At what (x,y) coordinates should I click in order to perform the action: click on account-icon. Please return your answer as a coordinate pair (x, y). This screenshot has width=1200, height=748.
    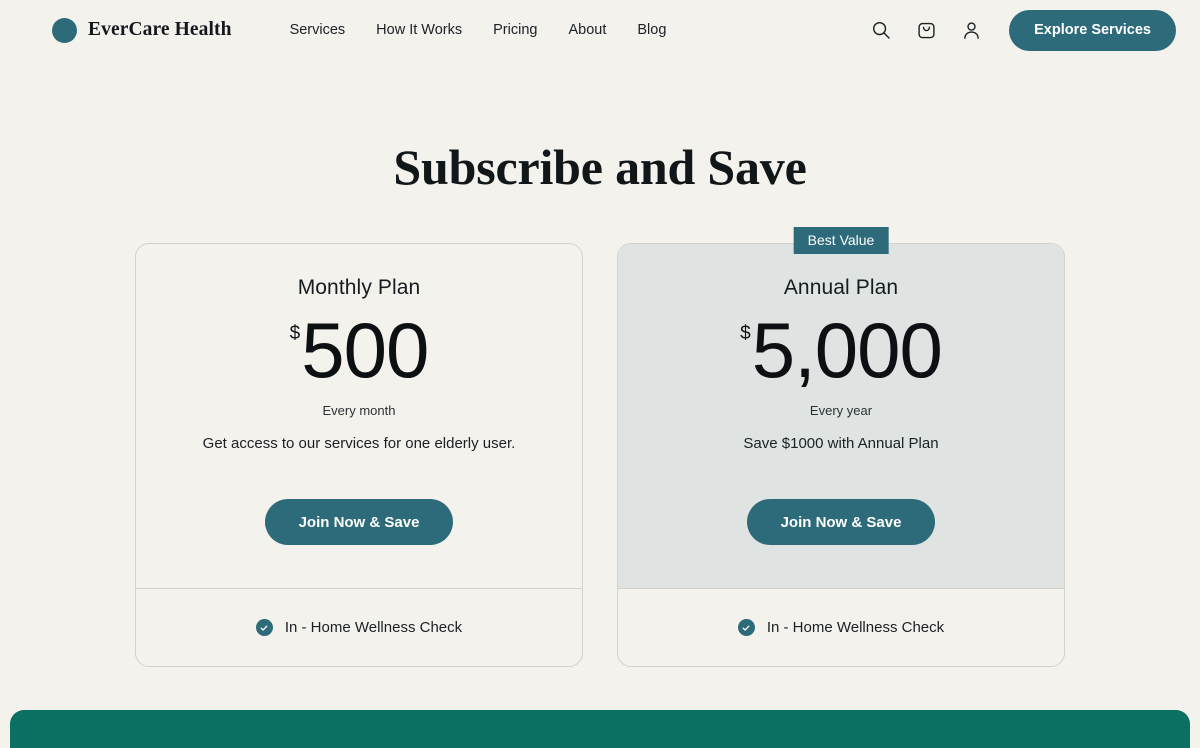
    Looking at the image, I should click on (971, 30).